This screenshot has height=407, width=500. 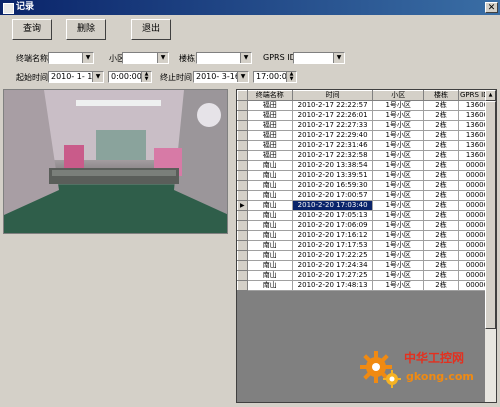 What do you see at coordinates (151, 29) in the screenshot?
I see `exit-button: 退出` at bounding box center [151, 29].